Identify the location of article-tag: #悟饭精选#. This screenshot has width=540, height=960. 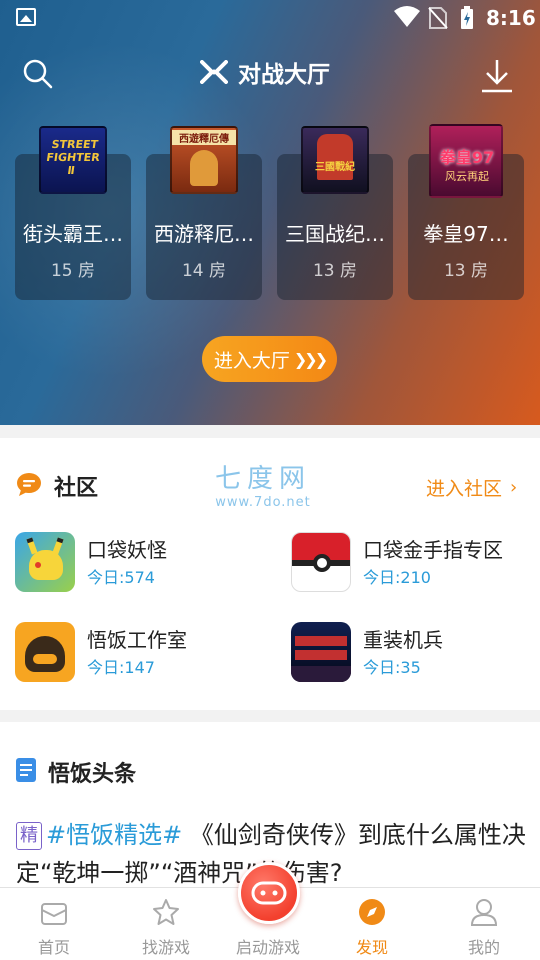
(114, 835).